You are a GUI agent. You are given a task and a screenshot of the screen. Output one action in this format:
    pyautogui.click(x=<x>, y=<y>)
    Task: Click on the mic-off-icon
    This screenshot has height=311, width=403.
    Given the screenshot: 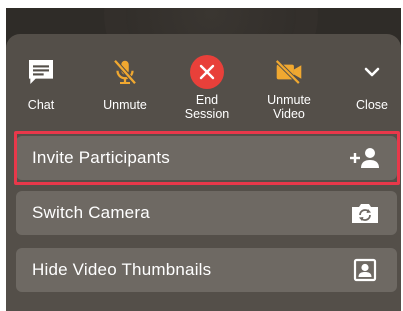 What is the action you would take?
    pyautogui.click(x=125, y=72)
    